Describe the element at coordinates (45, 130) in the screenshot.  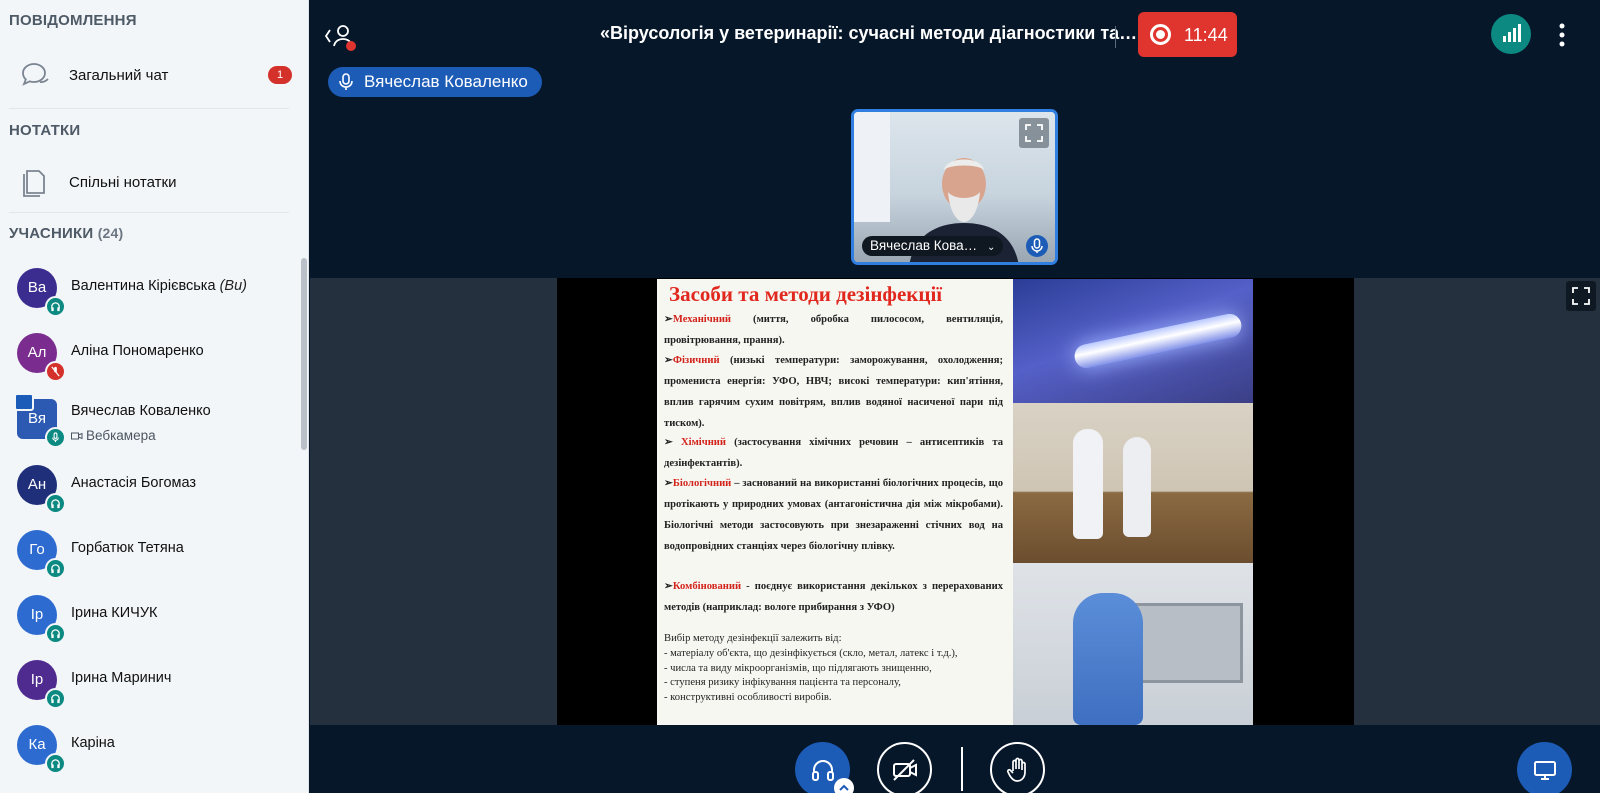
I see `notes-section-title: НОТАТКИ` at that location.